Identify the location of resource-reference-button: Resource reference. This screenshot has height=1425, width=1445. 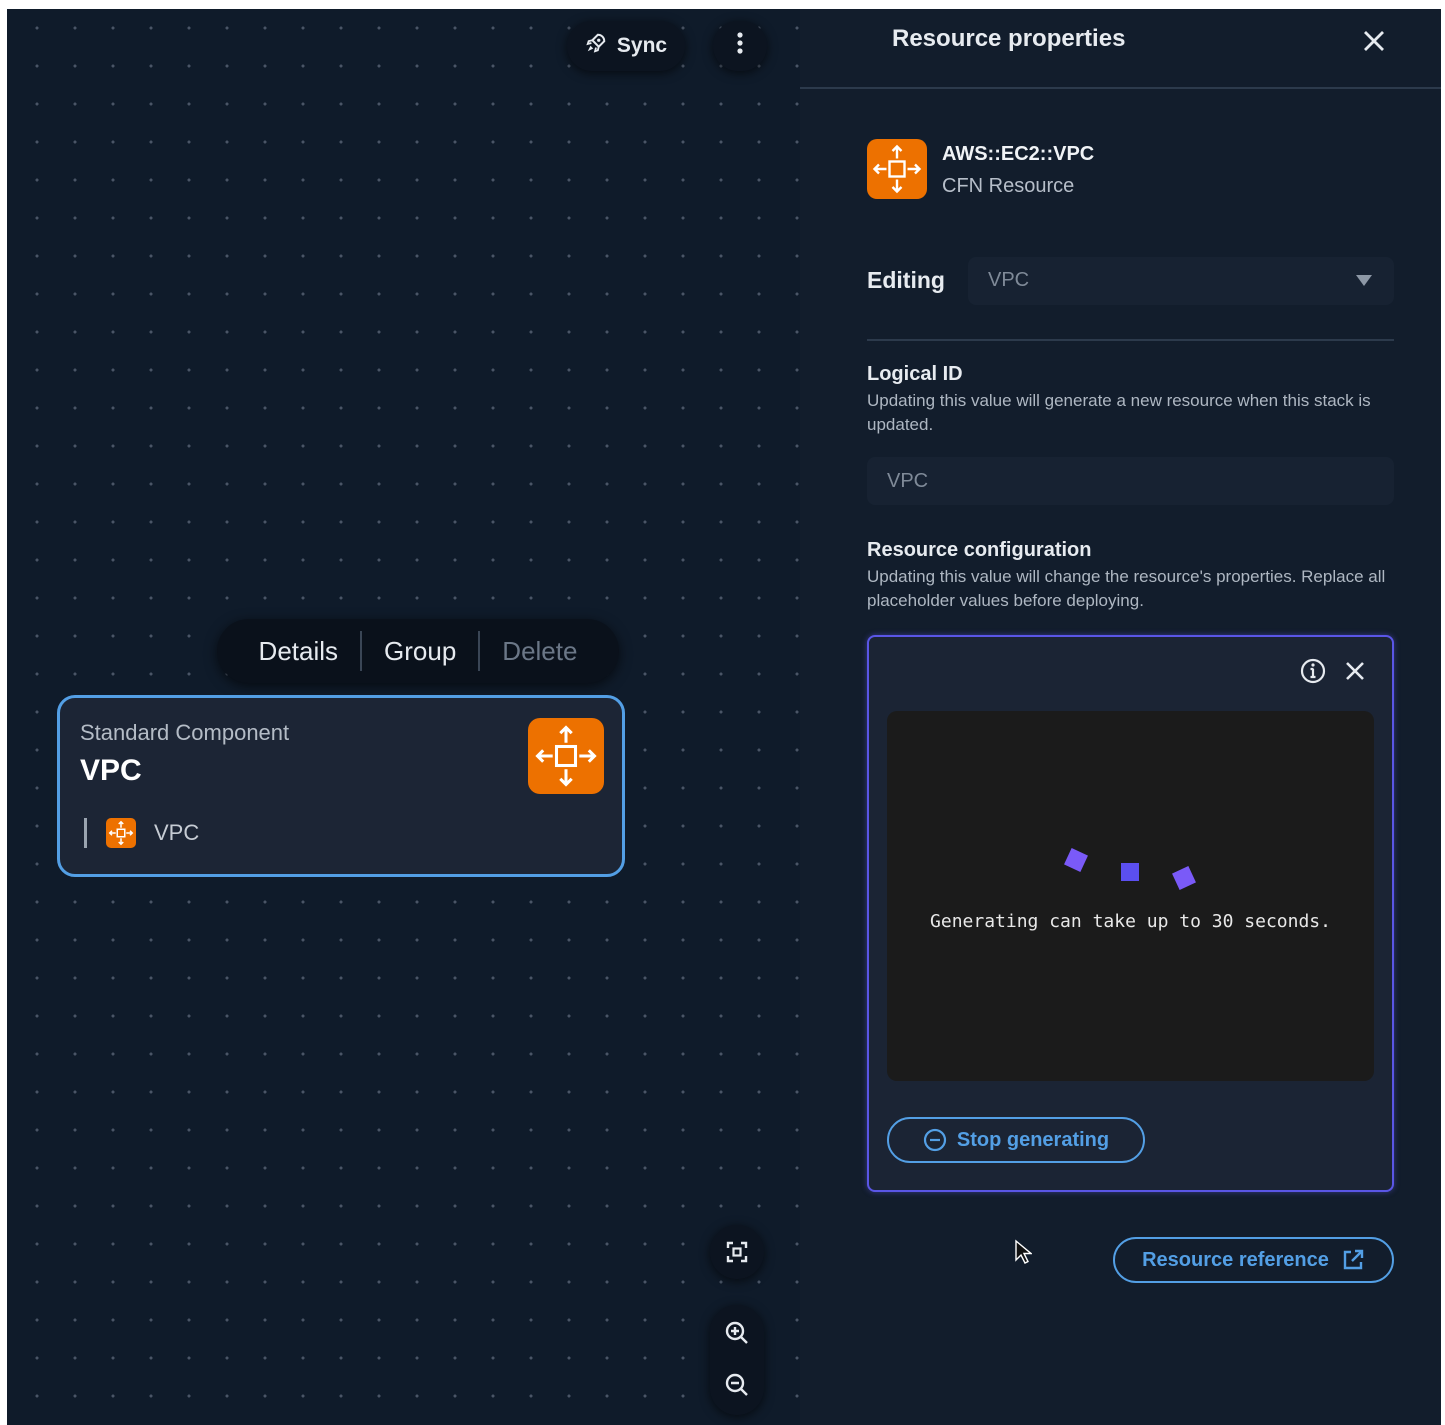
(1253, 1260).